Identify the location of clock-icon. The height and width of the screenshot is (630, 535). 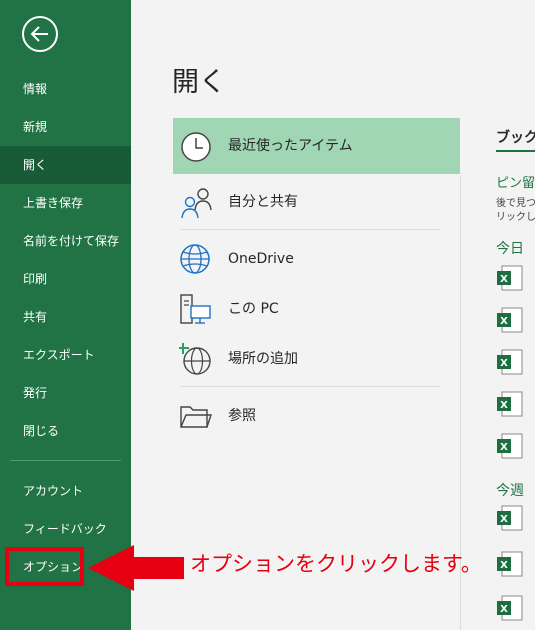
(196, 147).